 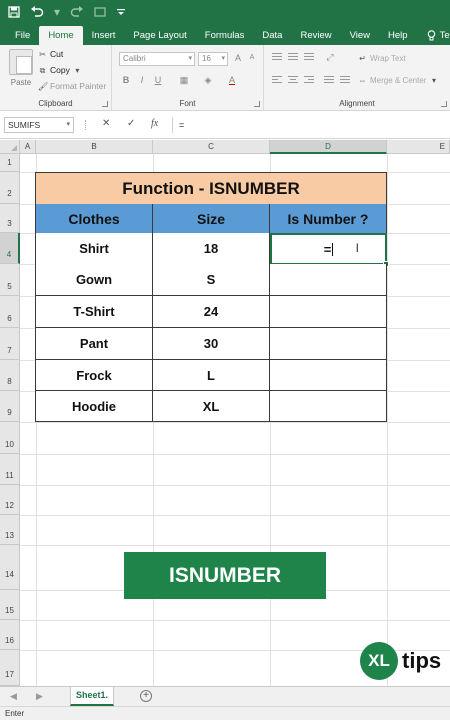 I want to click on table-cell-clothes: Gown, so click(x=94, y=280).